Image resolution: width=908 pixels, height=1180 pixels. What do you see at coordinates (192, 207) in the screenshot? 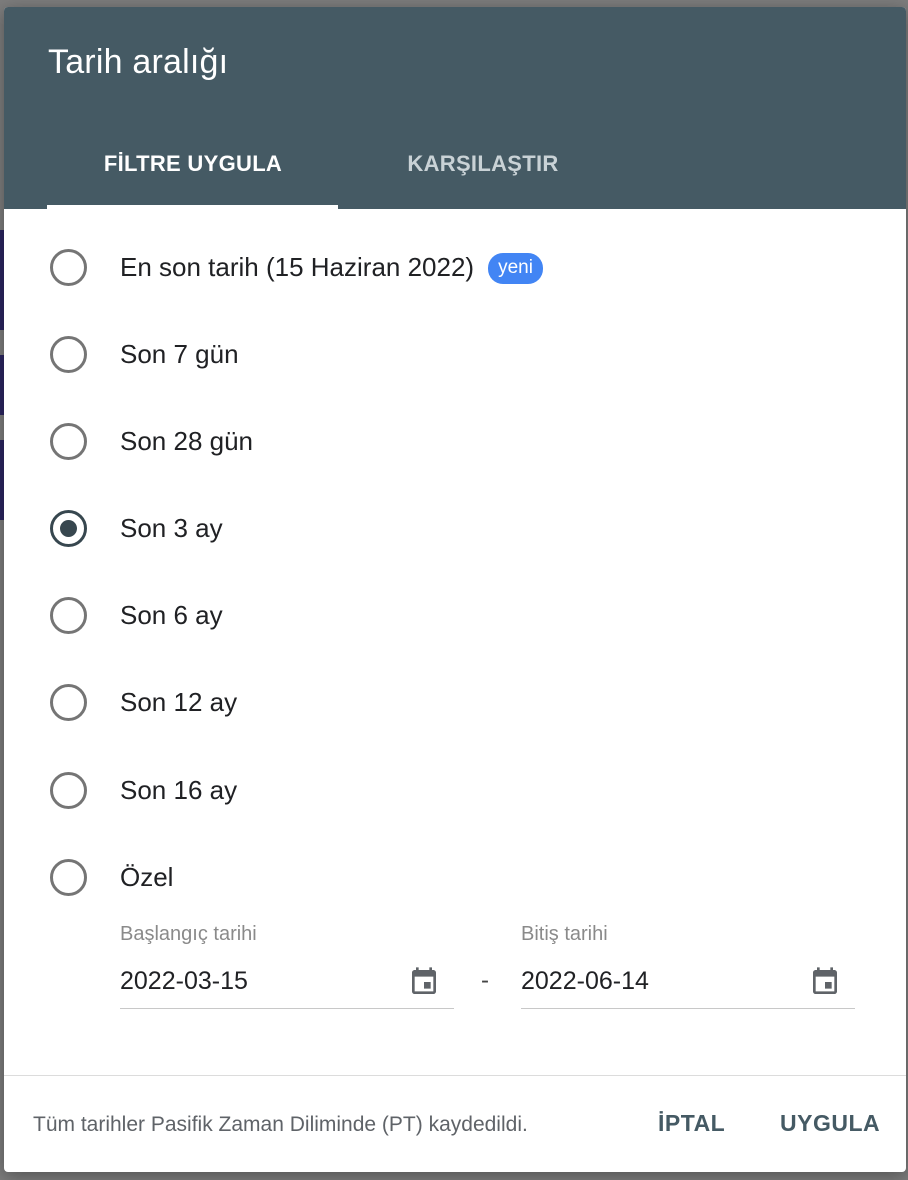
I see `active-tab-indicator` at bounding box center [192, 207].